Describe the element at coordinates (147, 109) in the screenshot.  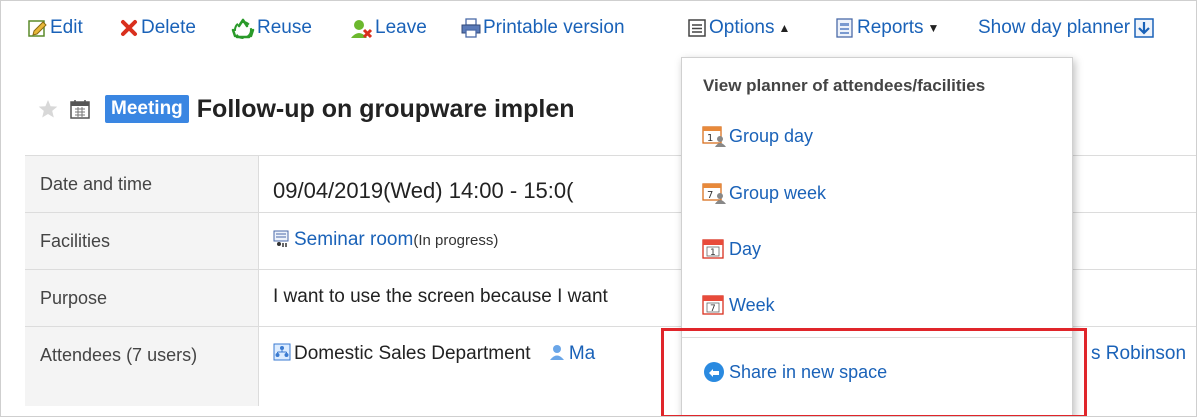
I see `event-category-badge: Meeting` at that location.